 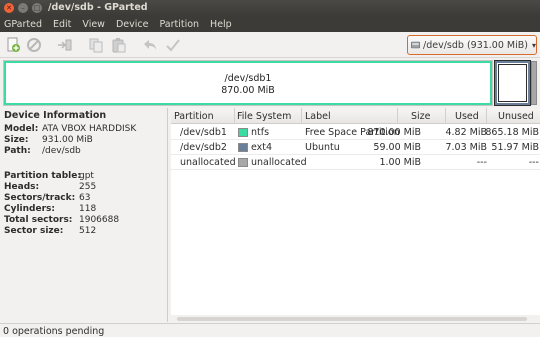 What do you see at coordinates (534, 83) in the screenshot?
I see `disk-map-unallocated` at bounding box center [534, 83].